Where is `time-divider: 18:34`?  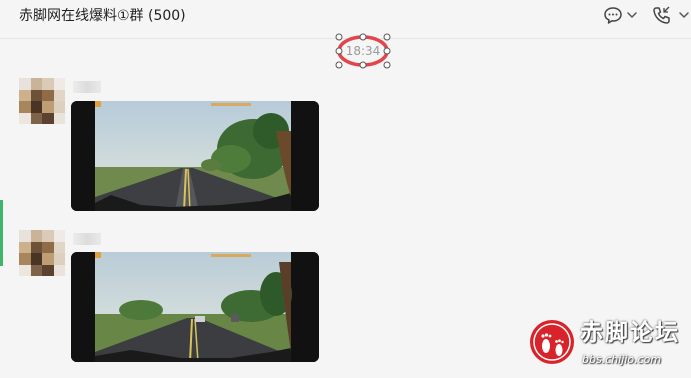
time-divider: 18:34 is located at coordinates (363, 51).